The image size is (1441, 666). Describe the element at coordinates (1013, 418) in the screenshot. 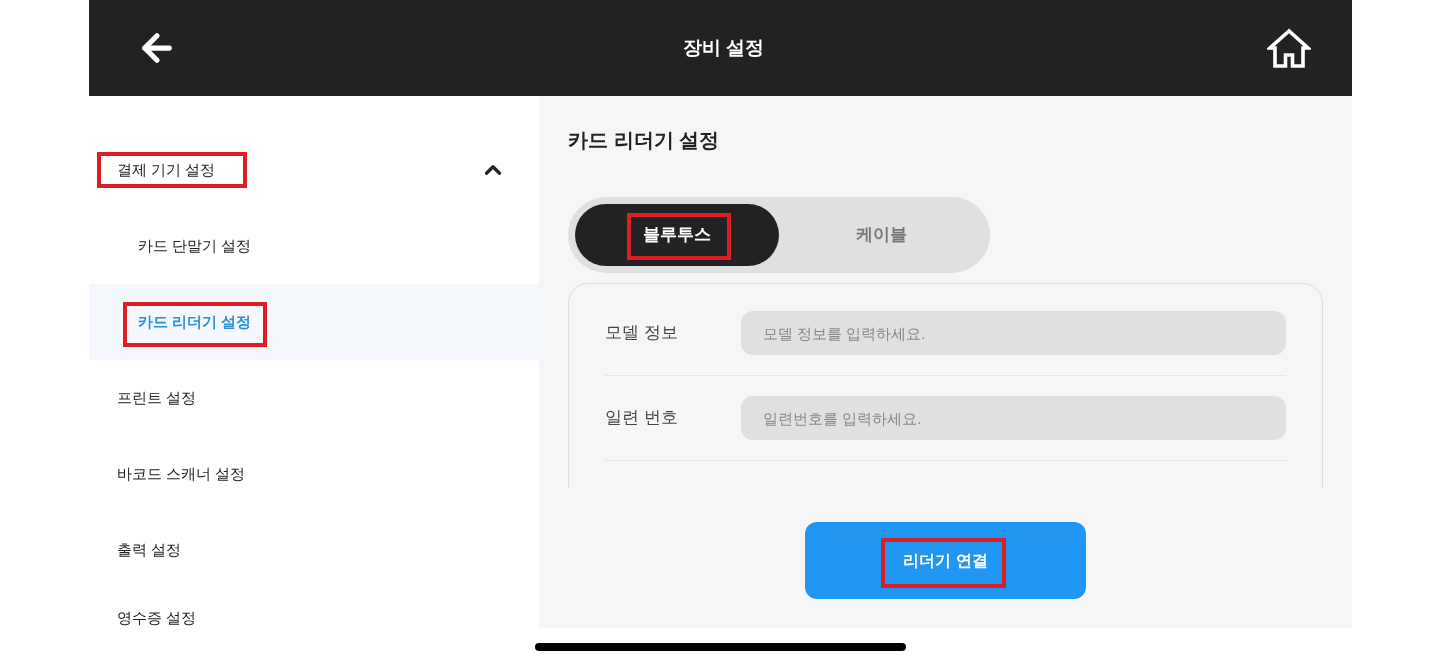

I see `text-input-field: 일련번호를 입력하세요.` at that location.